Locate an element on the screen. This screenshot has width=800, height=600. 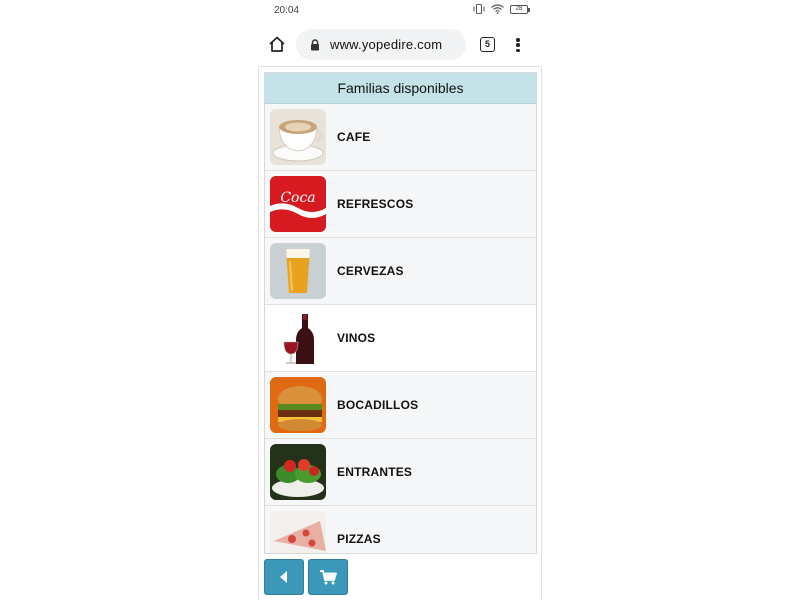
family-label: BOCADILLOS is located at coordinates (378, 405).